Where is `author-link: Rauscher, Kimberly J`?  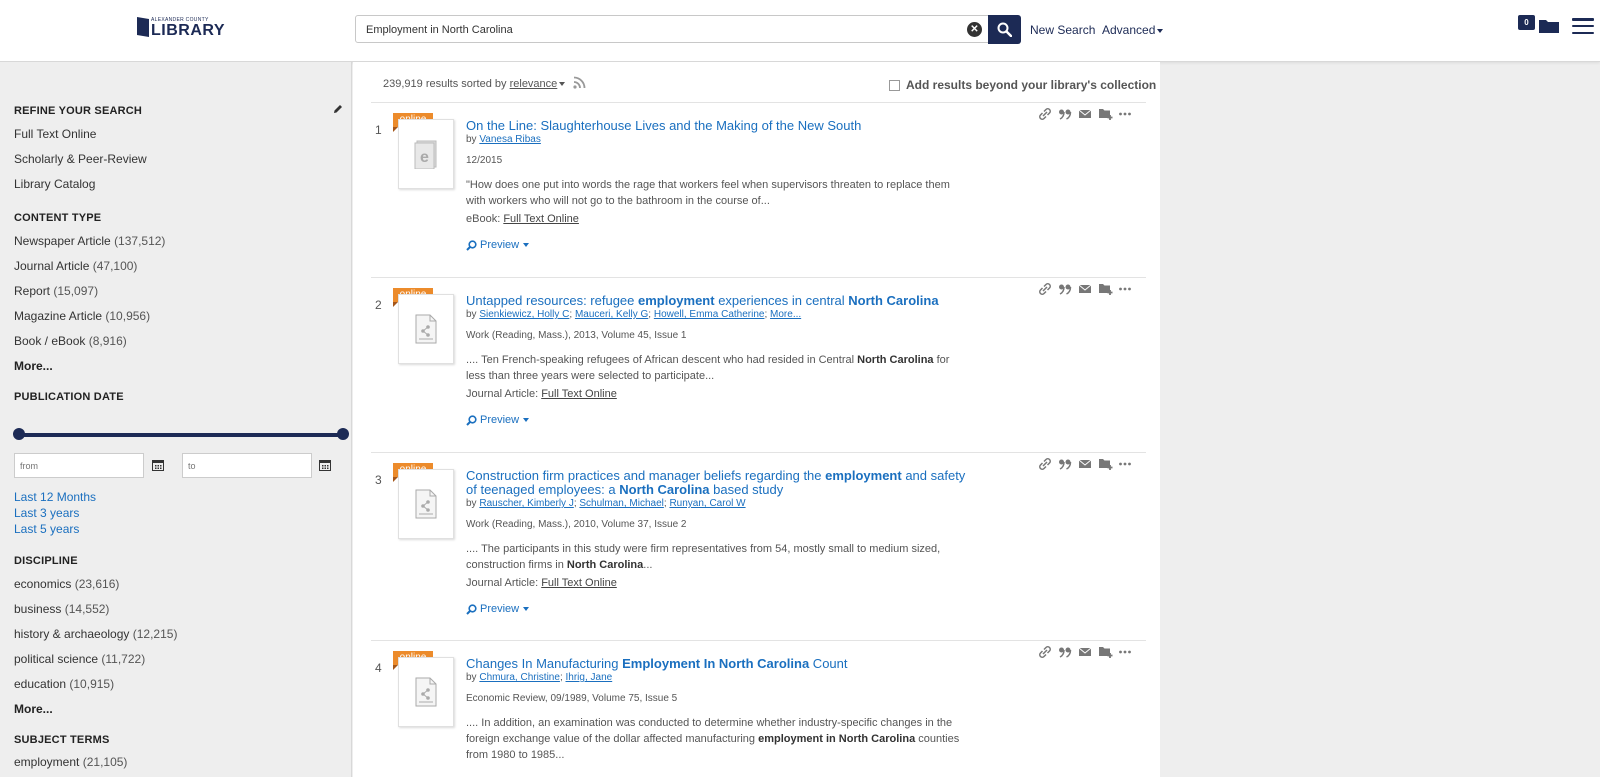 author-link: Rauscher, Kimberly J is located at coordinates (526, 503).